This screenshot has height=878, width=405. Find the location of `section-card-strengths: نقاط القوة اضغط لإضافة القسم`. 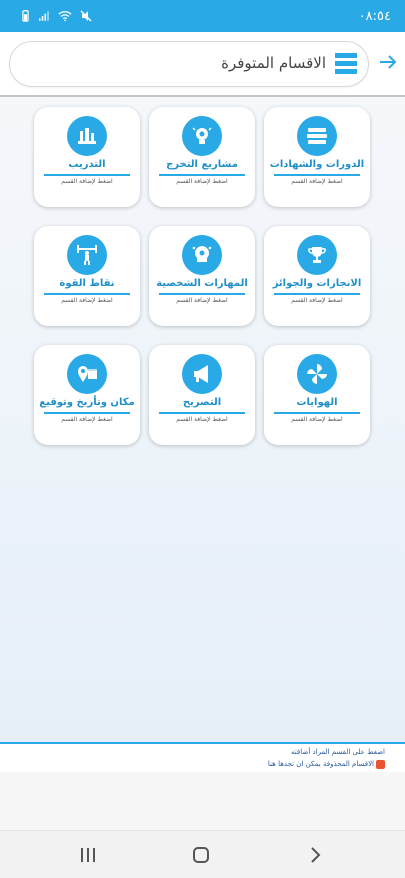

section-card-strengths: نقاط القوة اضغط لإضافة القسم is located at coordinates (87, 276).